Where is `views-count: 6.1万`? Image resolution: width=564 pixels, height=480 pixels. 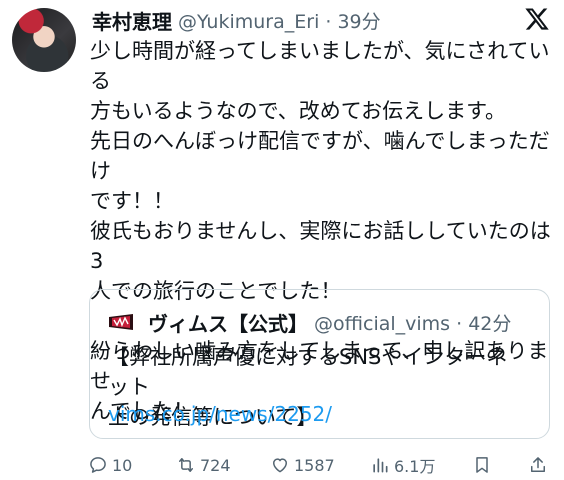
views-count: 6.1万 is located at coordinates (415, 466).